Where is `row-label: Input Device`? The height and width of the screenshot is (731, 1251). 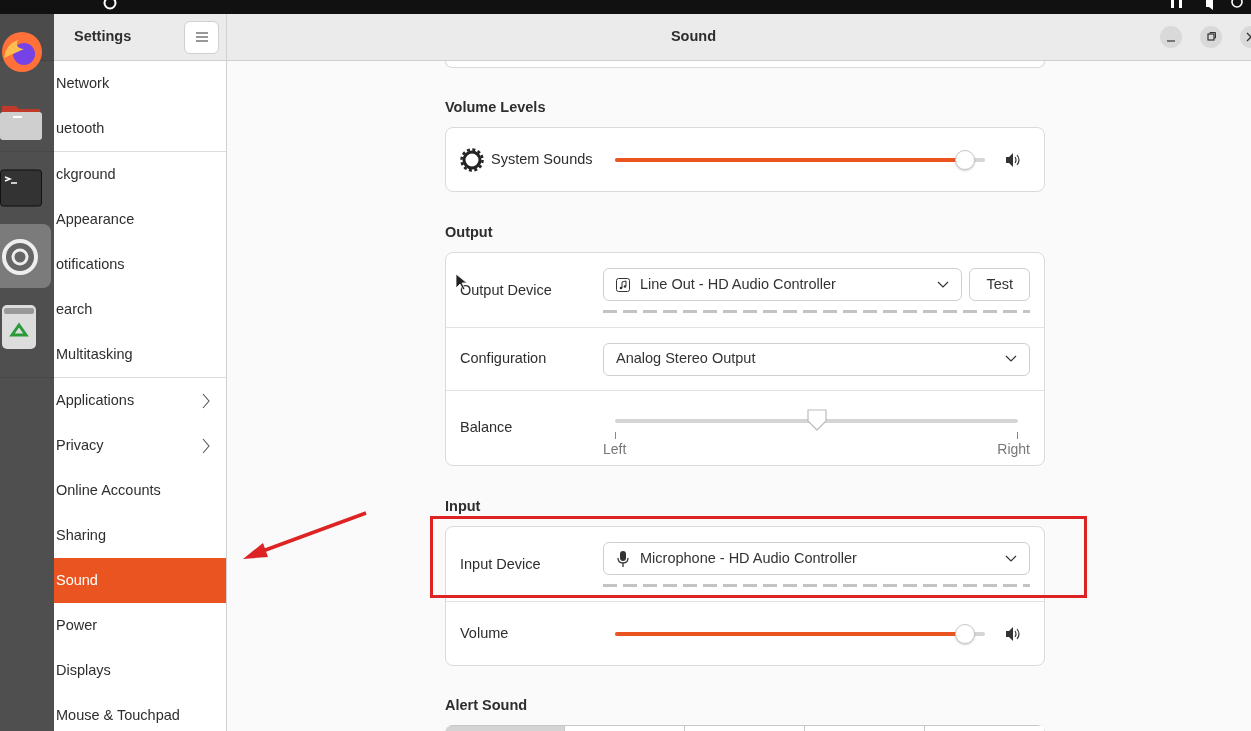 row-label: Input Device is located at coordinates (501, 564).